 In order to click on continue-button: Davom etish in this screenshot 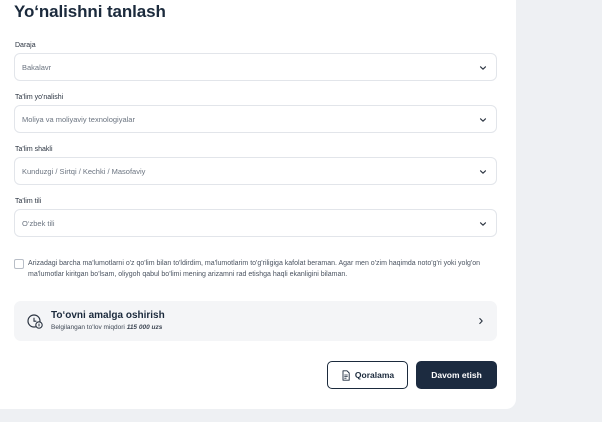, I will do `click(456, 375)`.